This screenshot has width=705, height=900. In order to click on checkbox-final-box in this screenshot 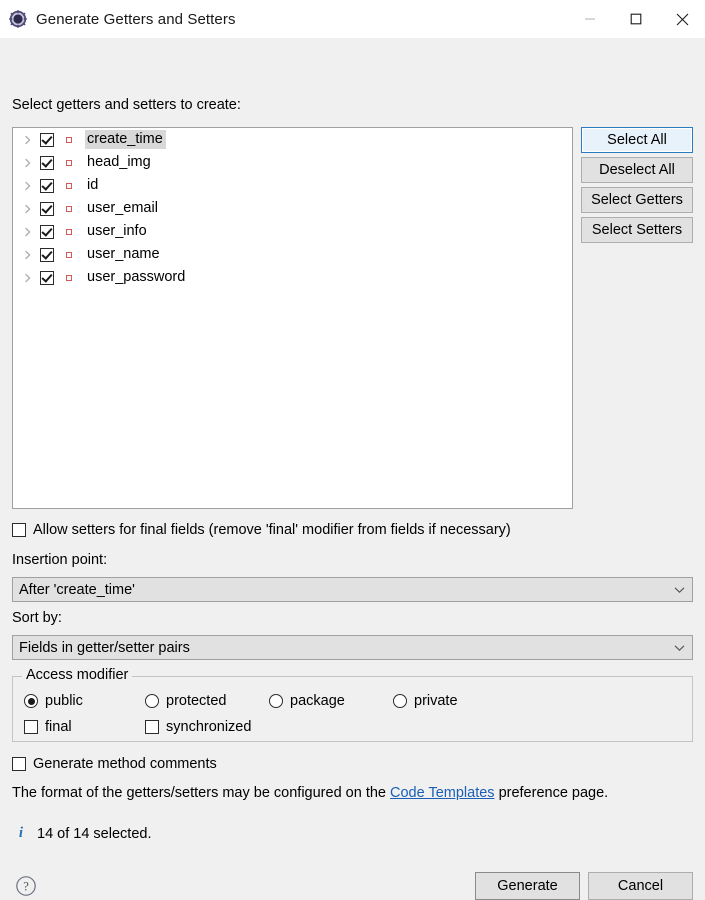, I will do `click(31, 727)`.